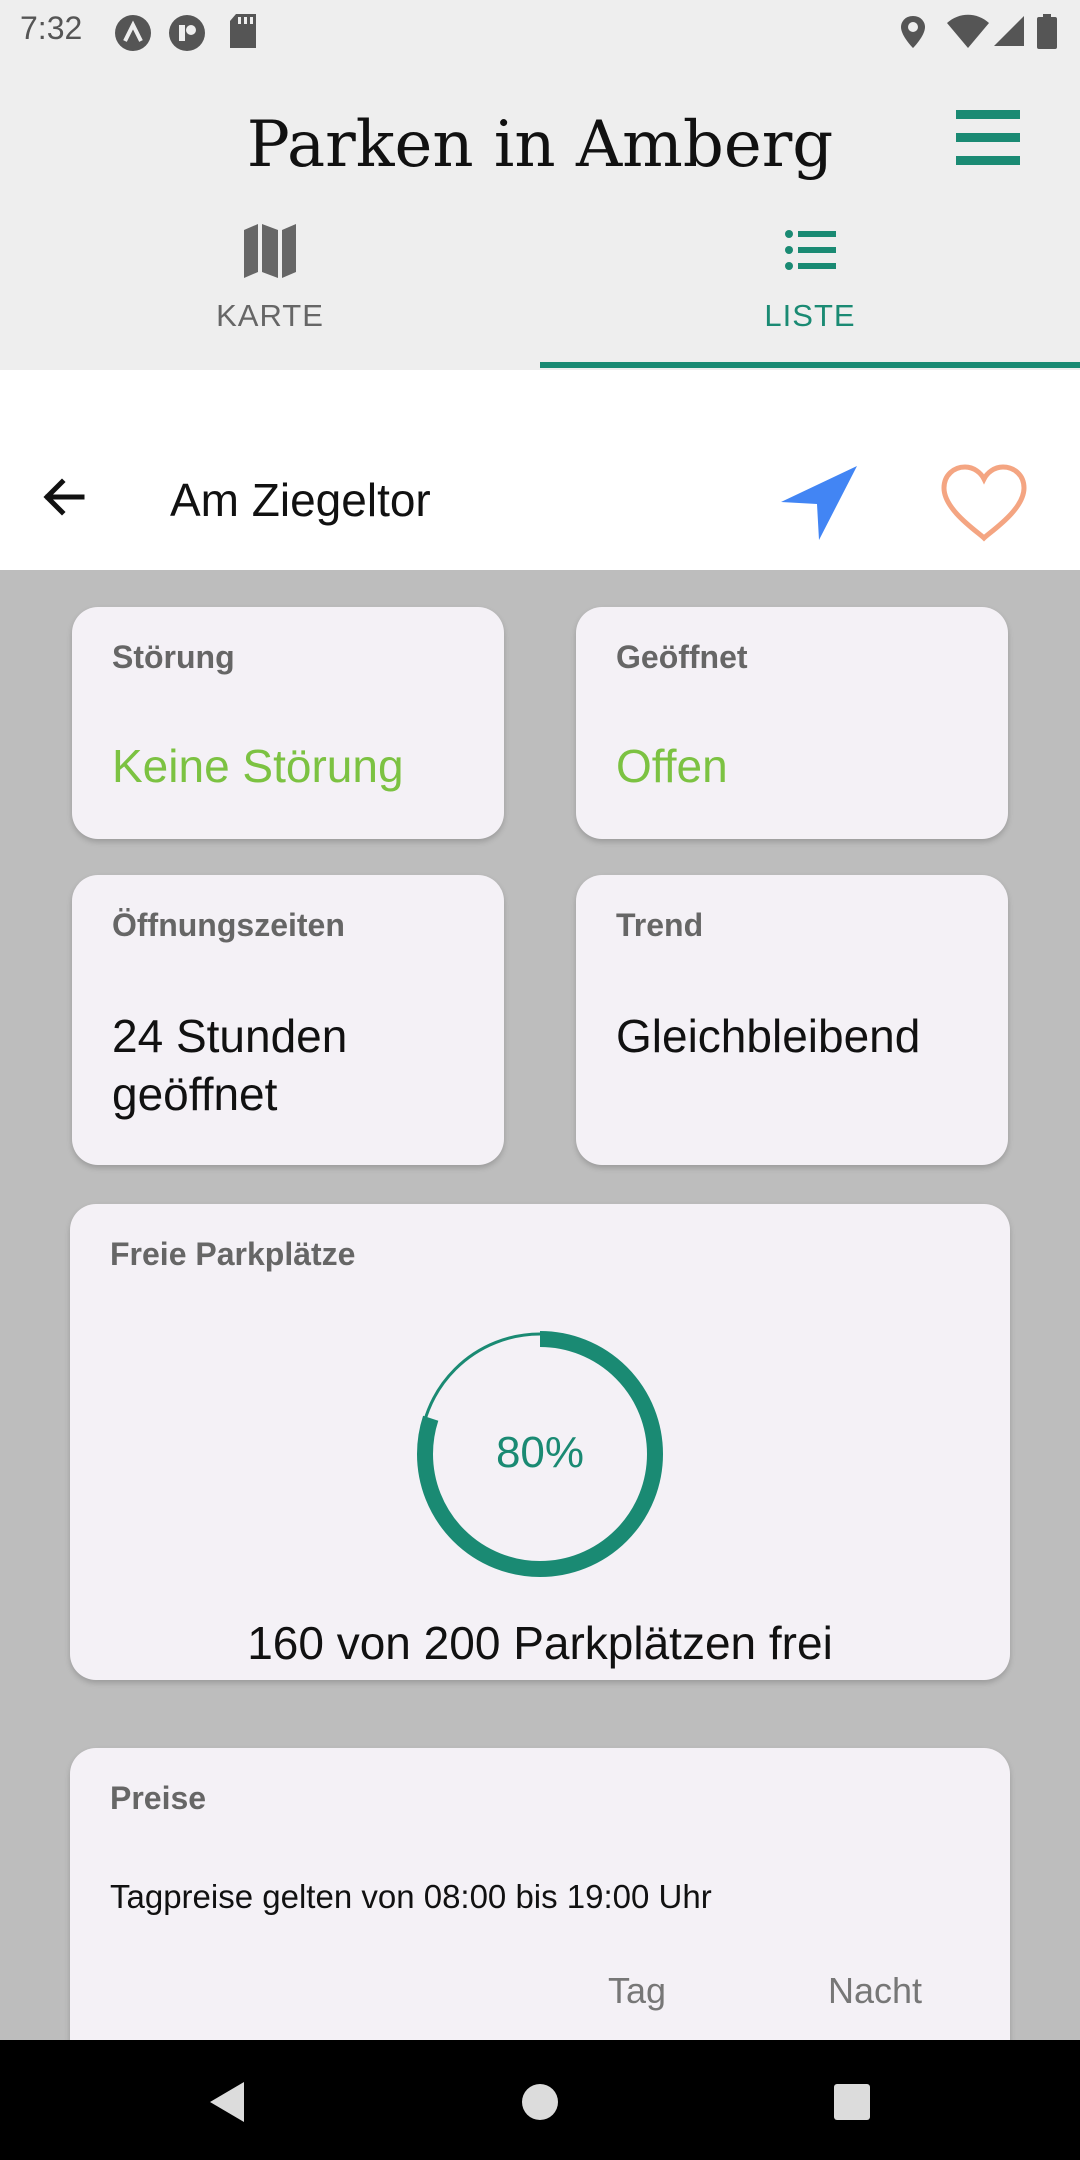 This screenshot has height=2160, width=1080. I want to click on system-recents-button, so click(852, 2102).